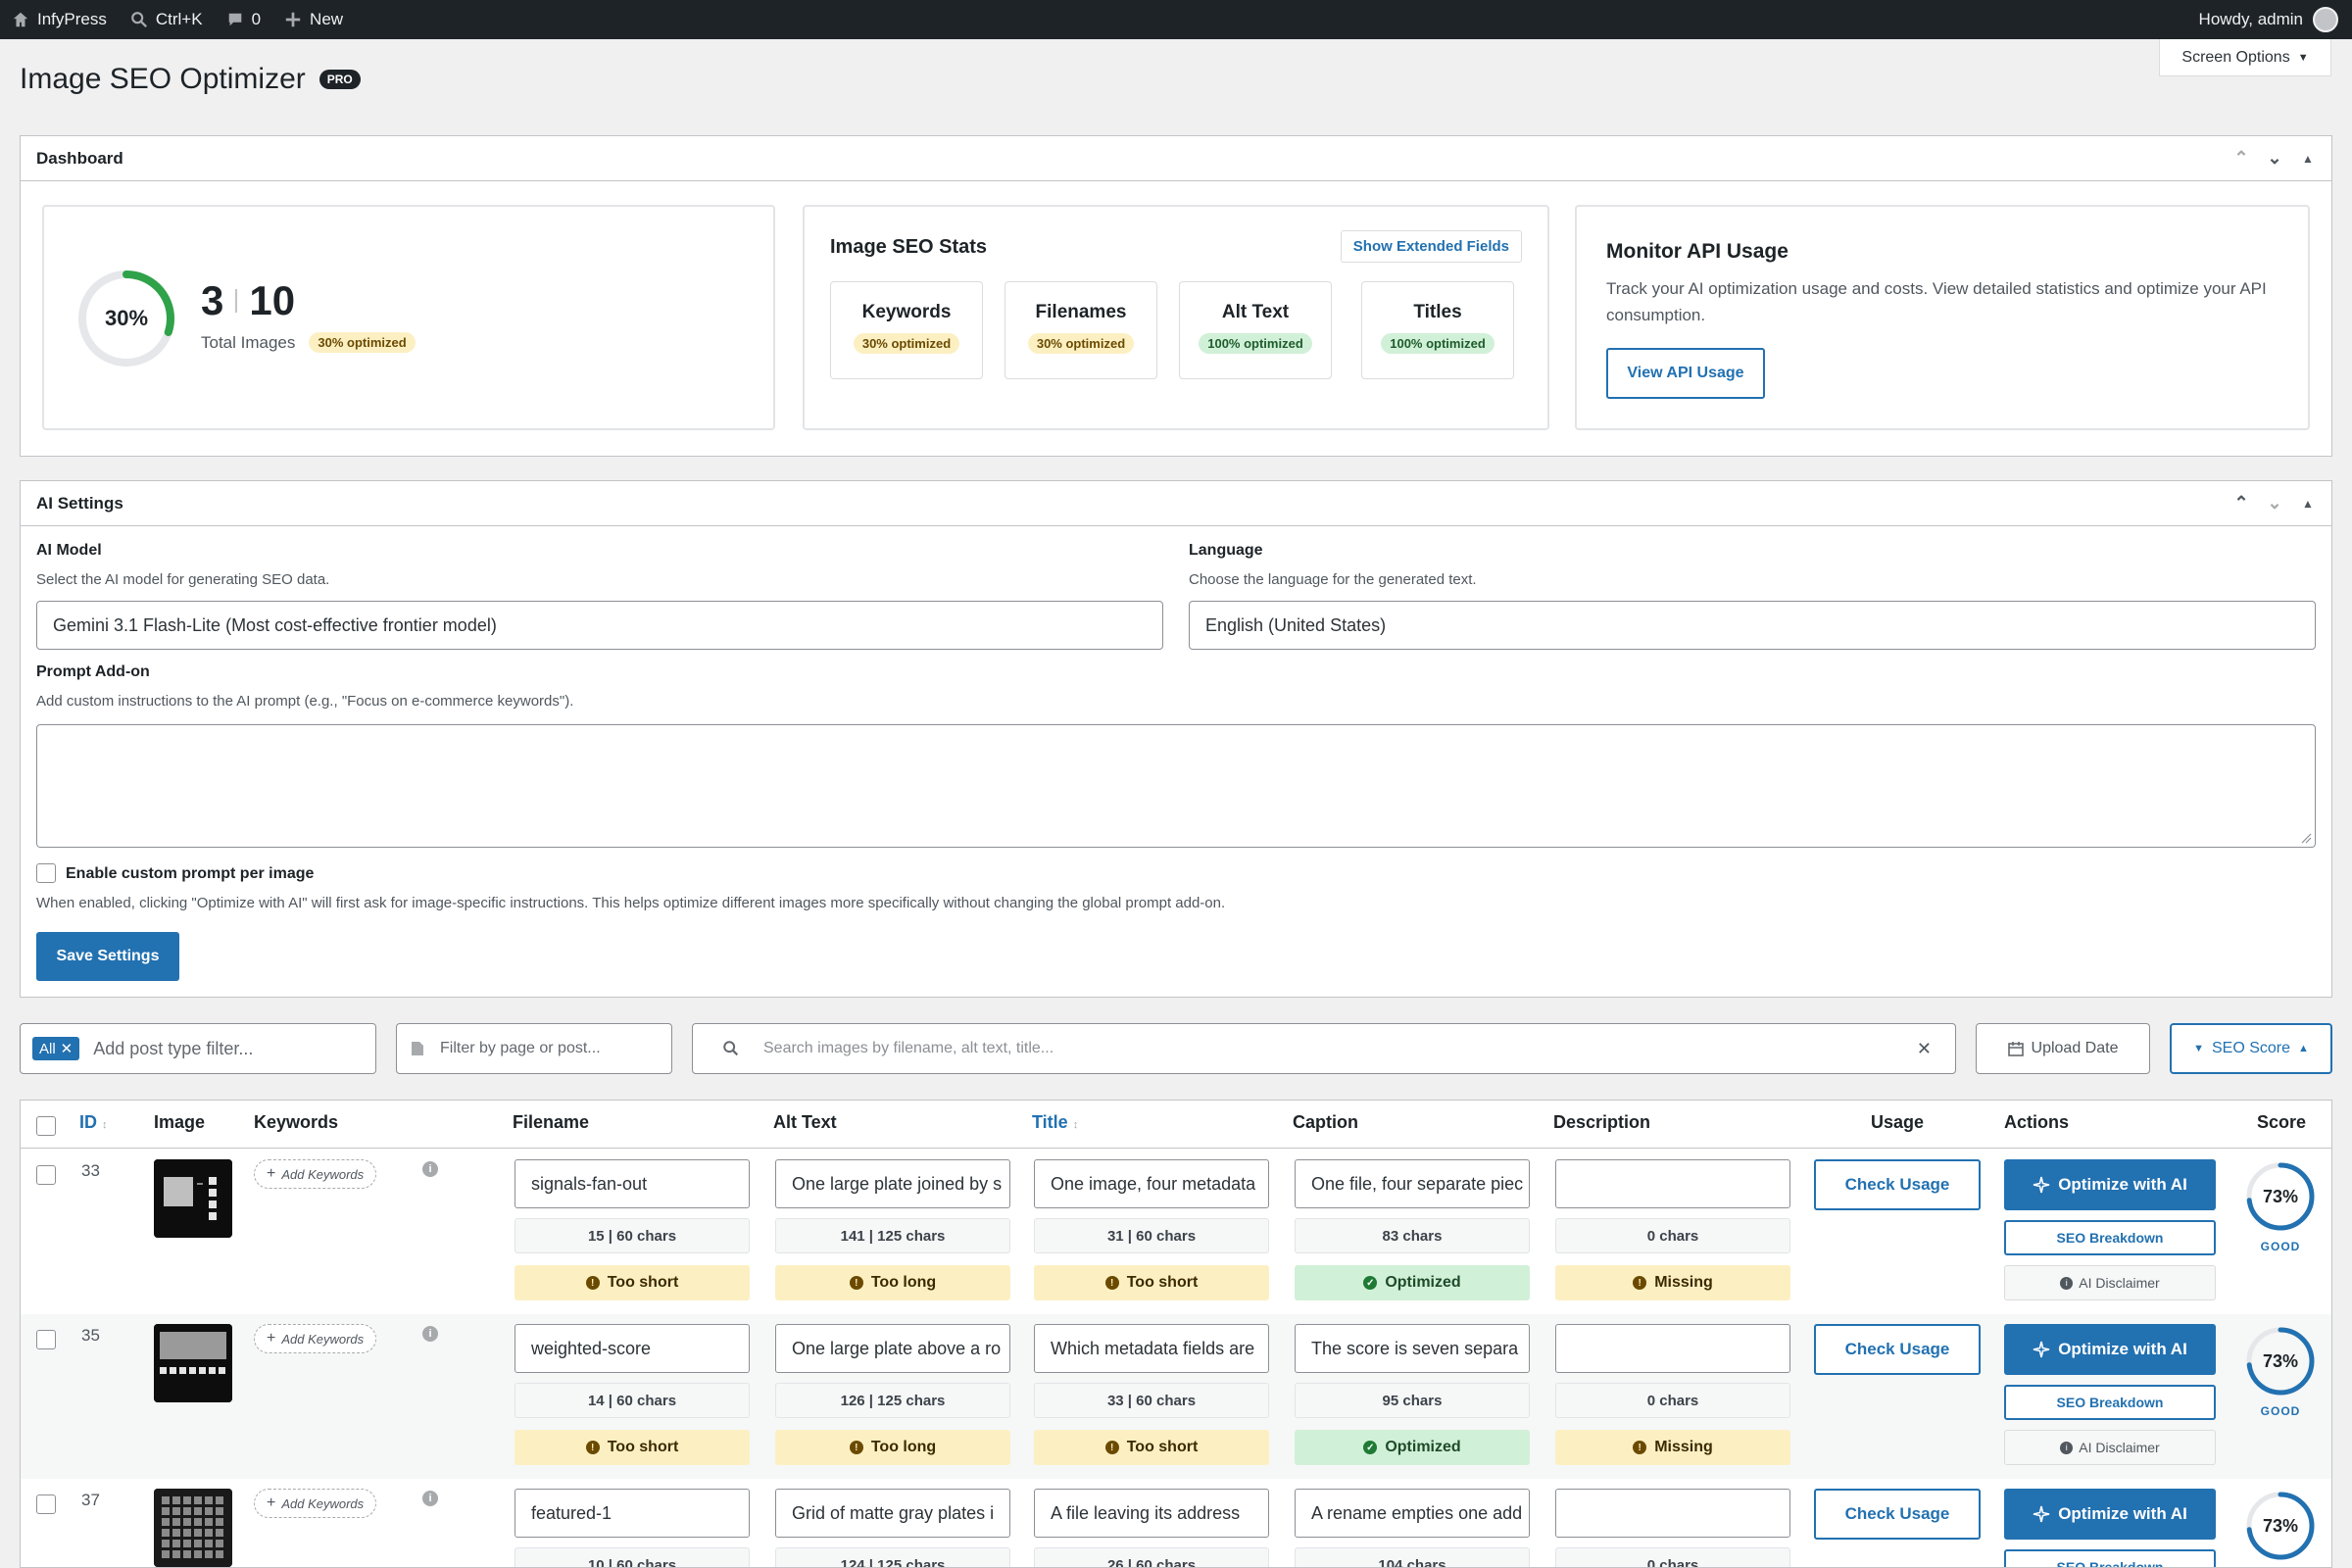 The height and width of the screenshot is (1568, 2352). I want to click on upload-date-sort: Upload Date, so click(2063, 1048).